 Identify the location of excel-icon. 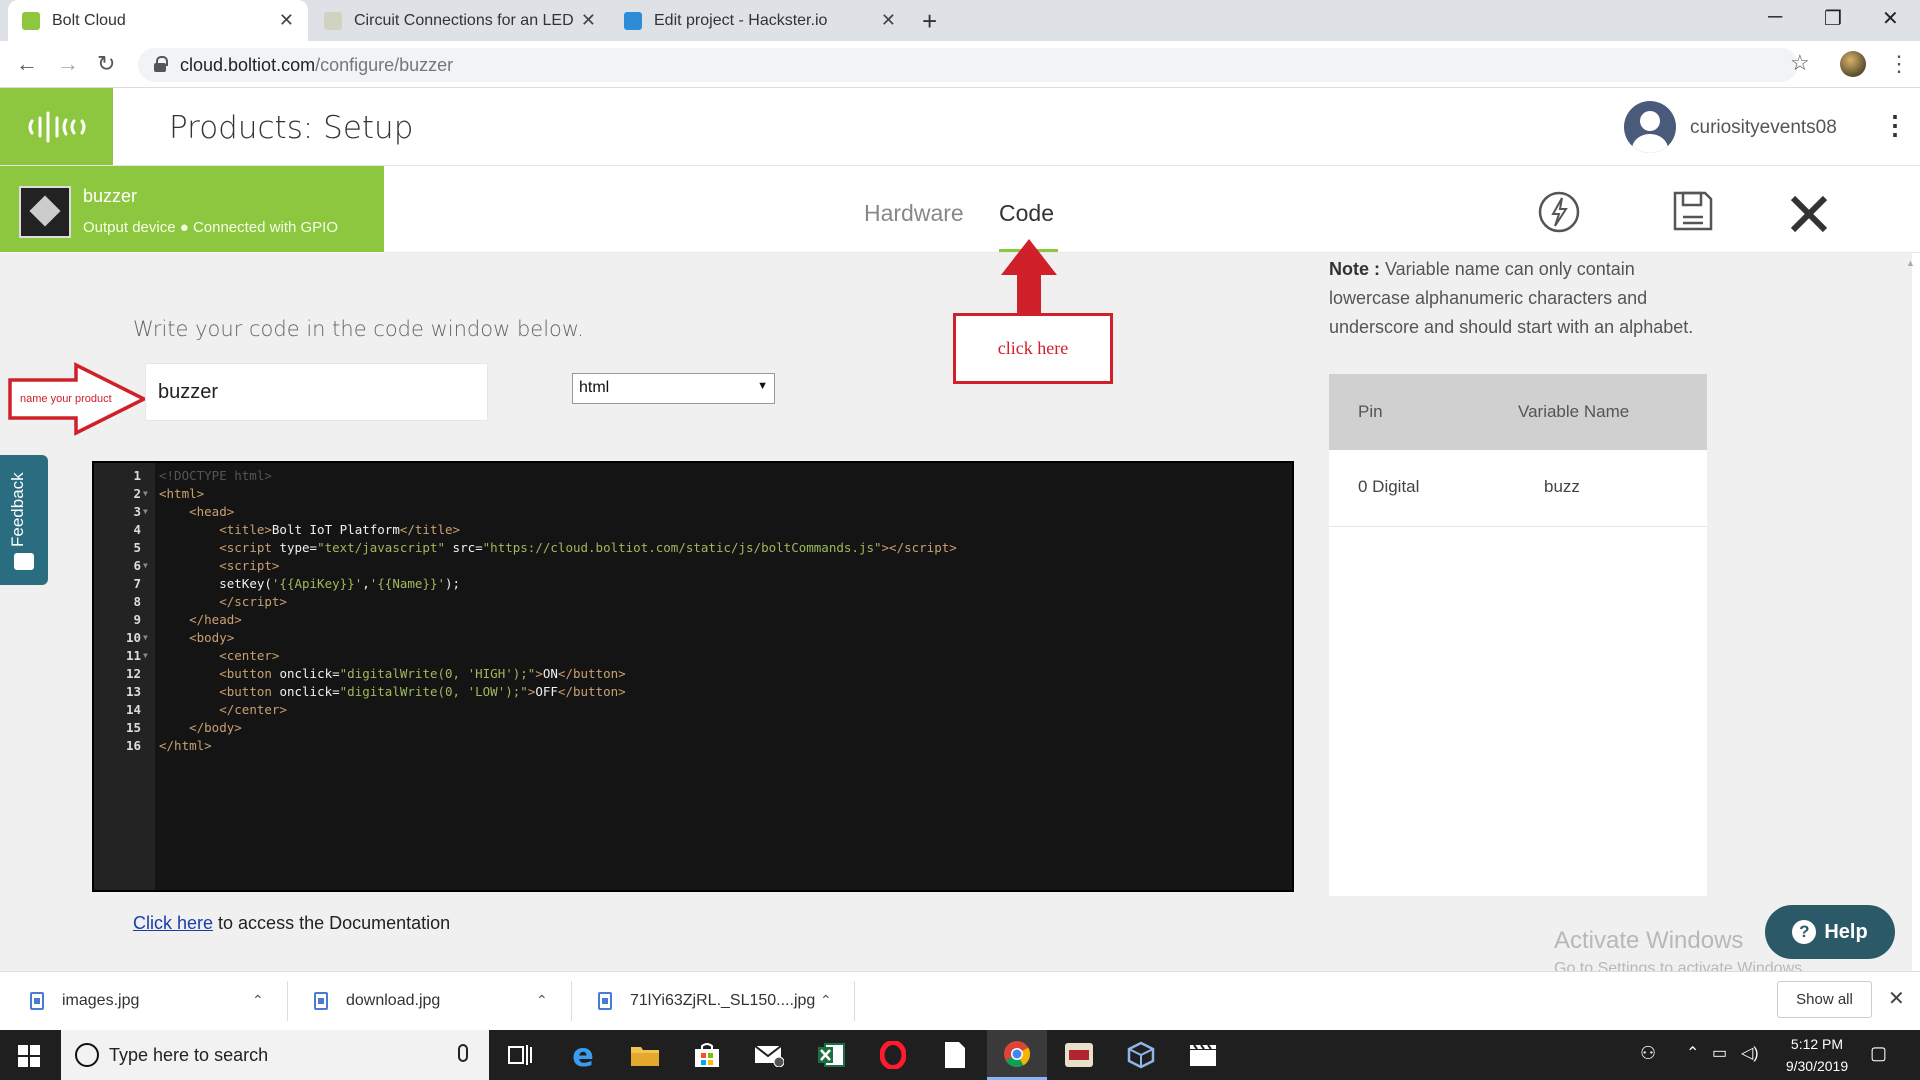
(831, 1055).